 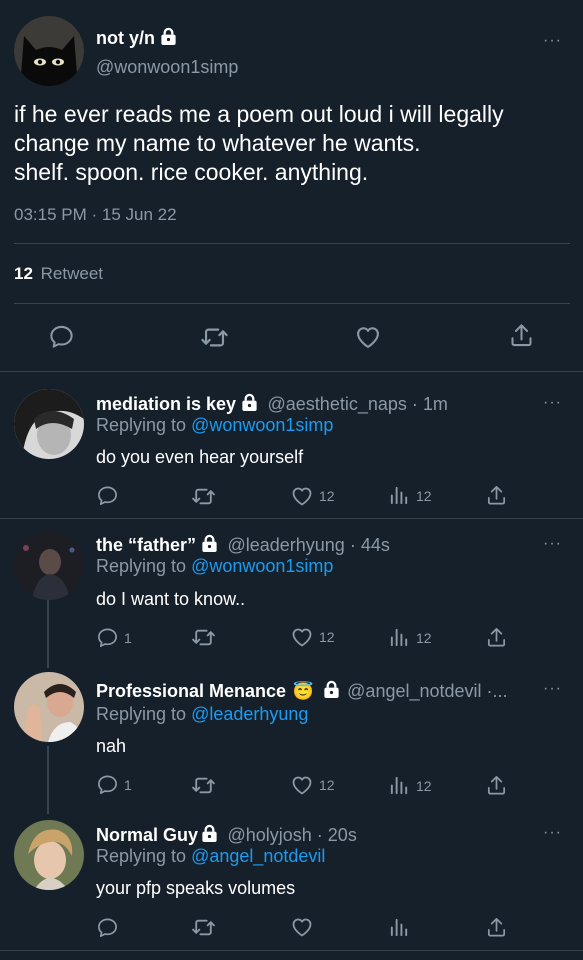 I want to click on views-button, so click(x=399, y=927).